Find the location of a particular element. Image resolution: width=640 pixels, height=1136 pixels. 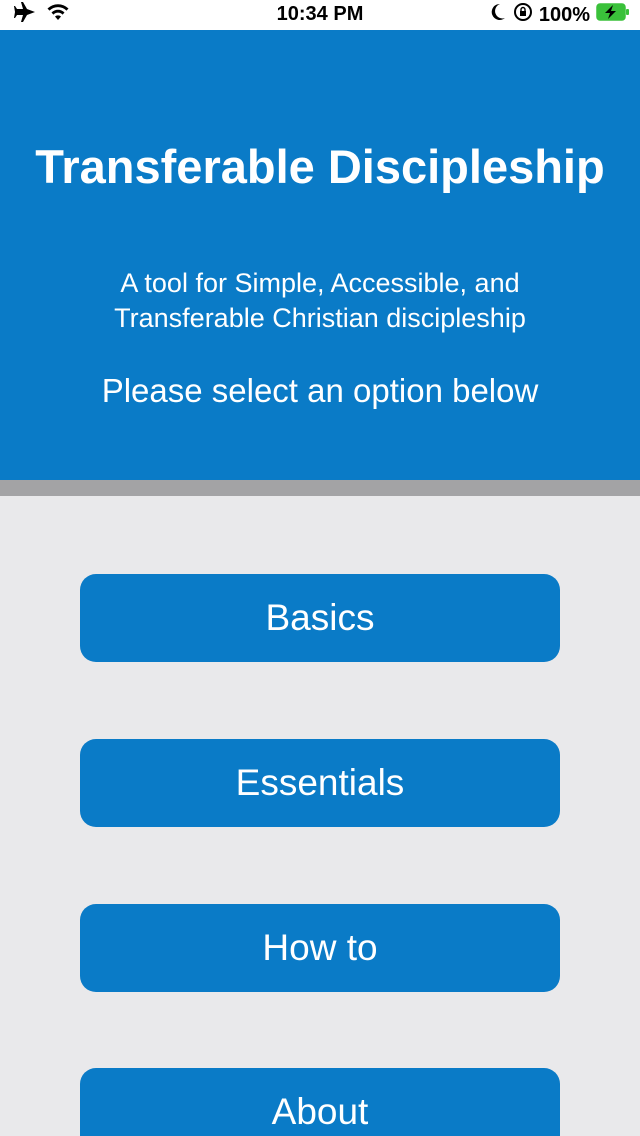

status-bar: 10:34 PM 100% is located at coordinates (320, 15).